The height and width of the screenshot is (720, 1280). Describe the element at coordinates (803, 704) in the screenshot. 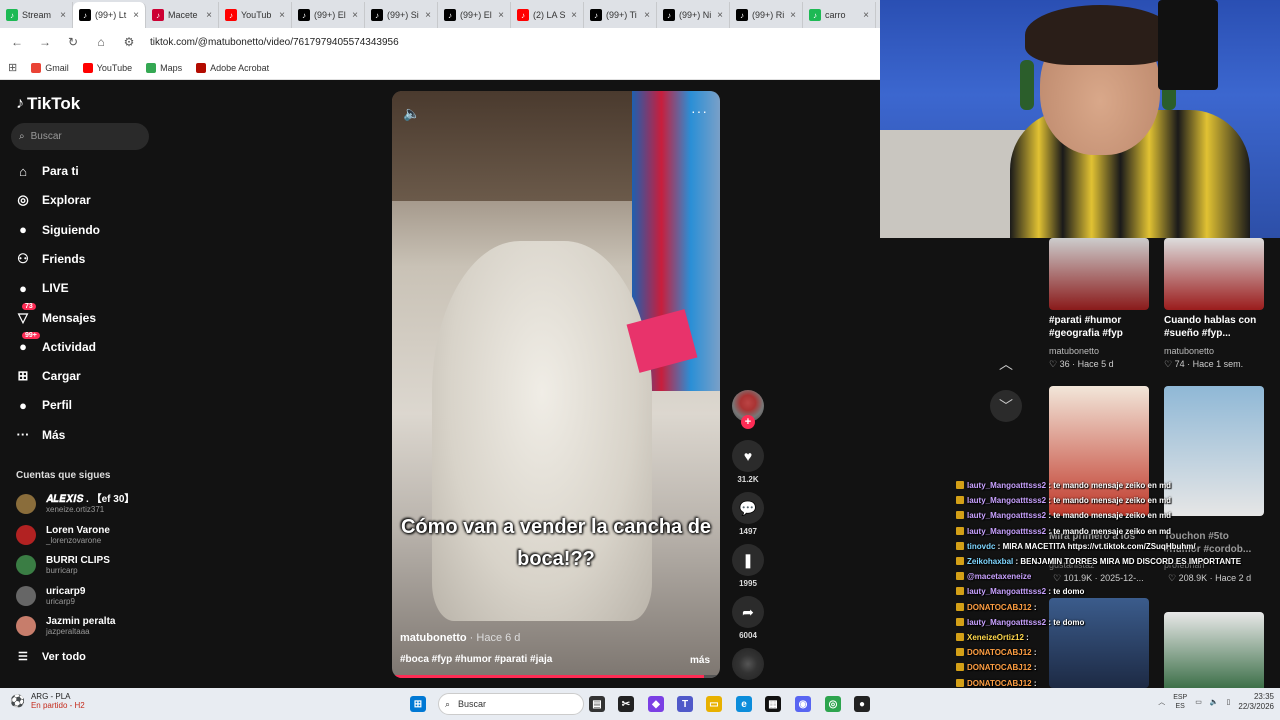

I see `discord-icon: ◉` at that location.